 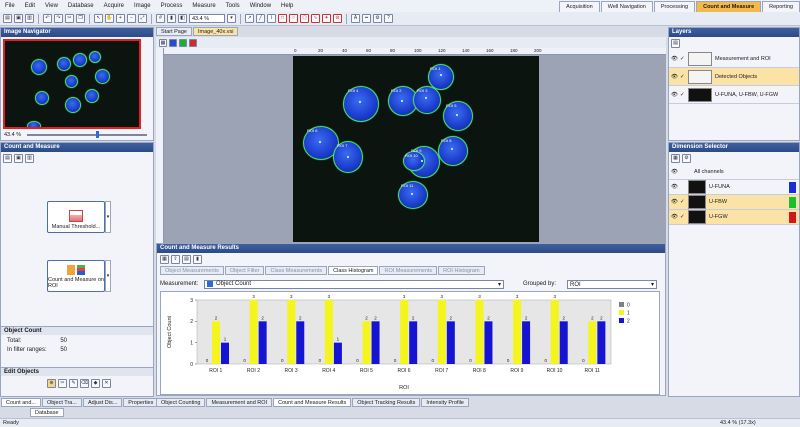 I want to click on layout-tab-well-navigation: Well Navigation, so click(x=626, y=6).